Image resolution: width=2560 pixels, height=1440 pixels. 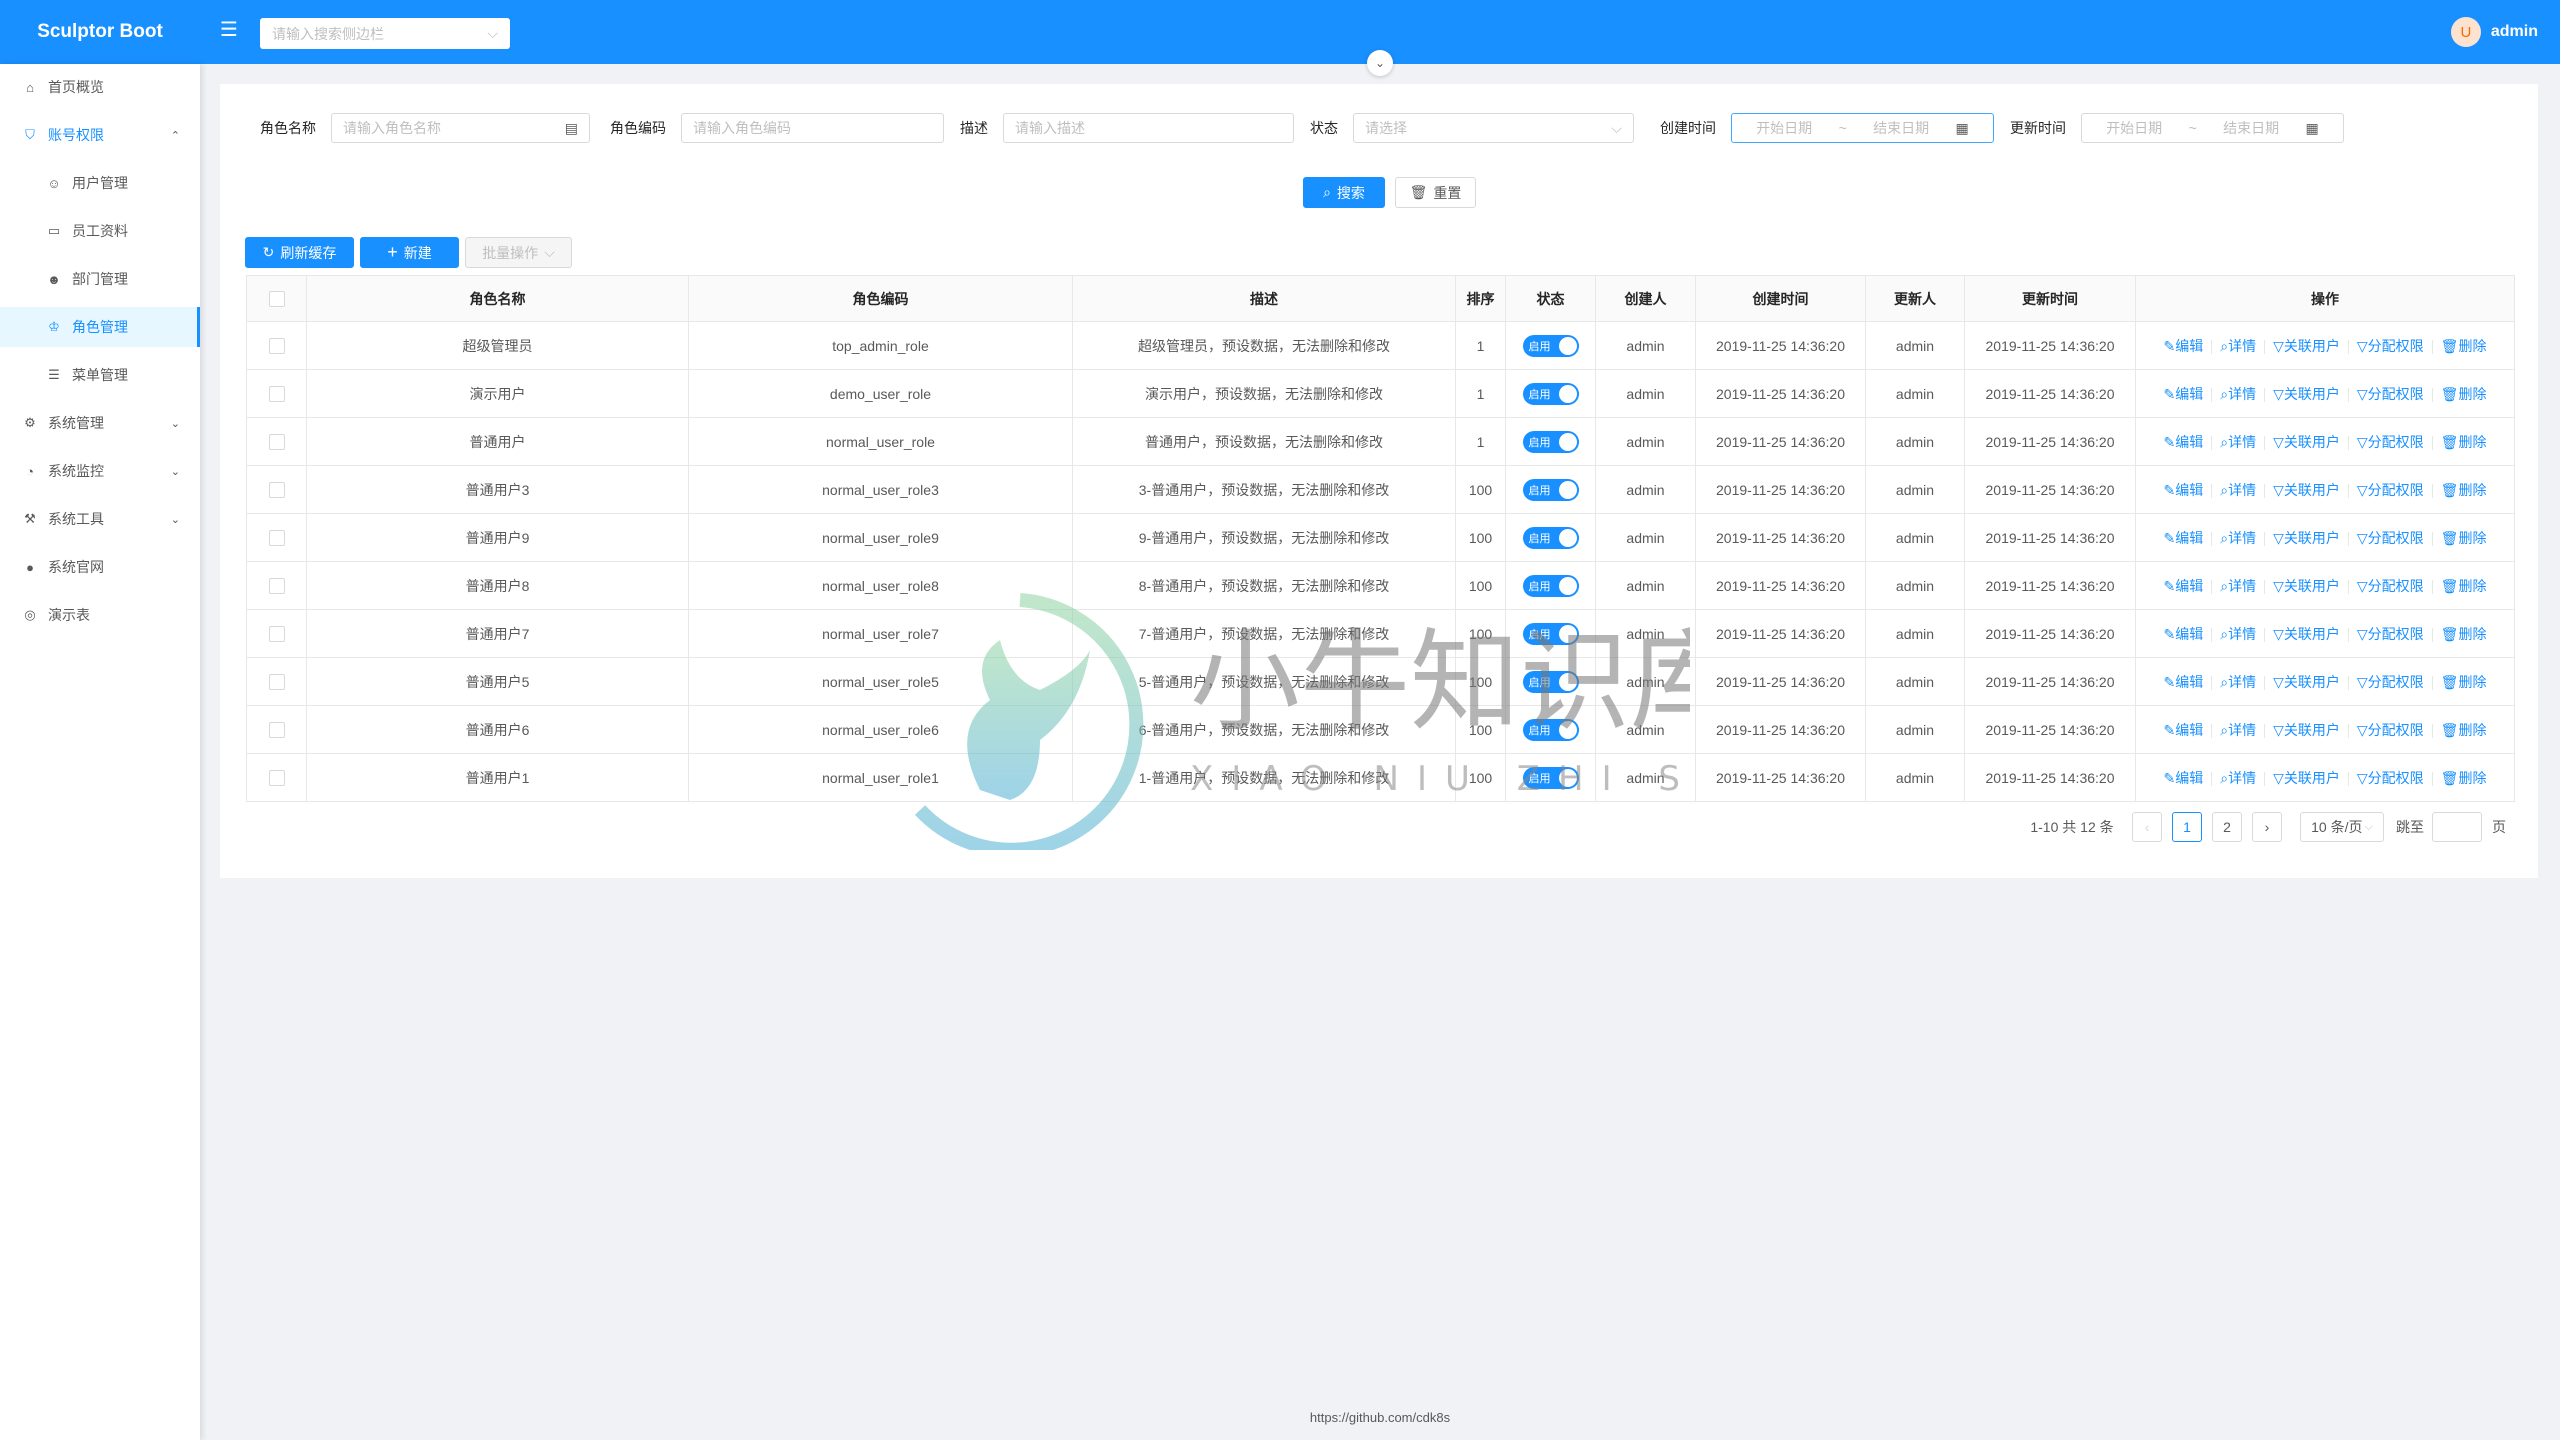 What do you see at coordinates (100, 183) in the screenshot?
I see `sidebar-item: ☺ 用户管理` at bounding box center [100, 183].